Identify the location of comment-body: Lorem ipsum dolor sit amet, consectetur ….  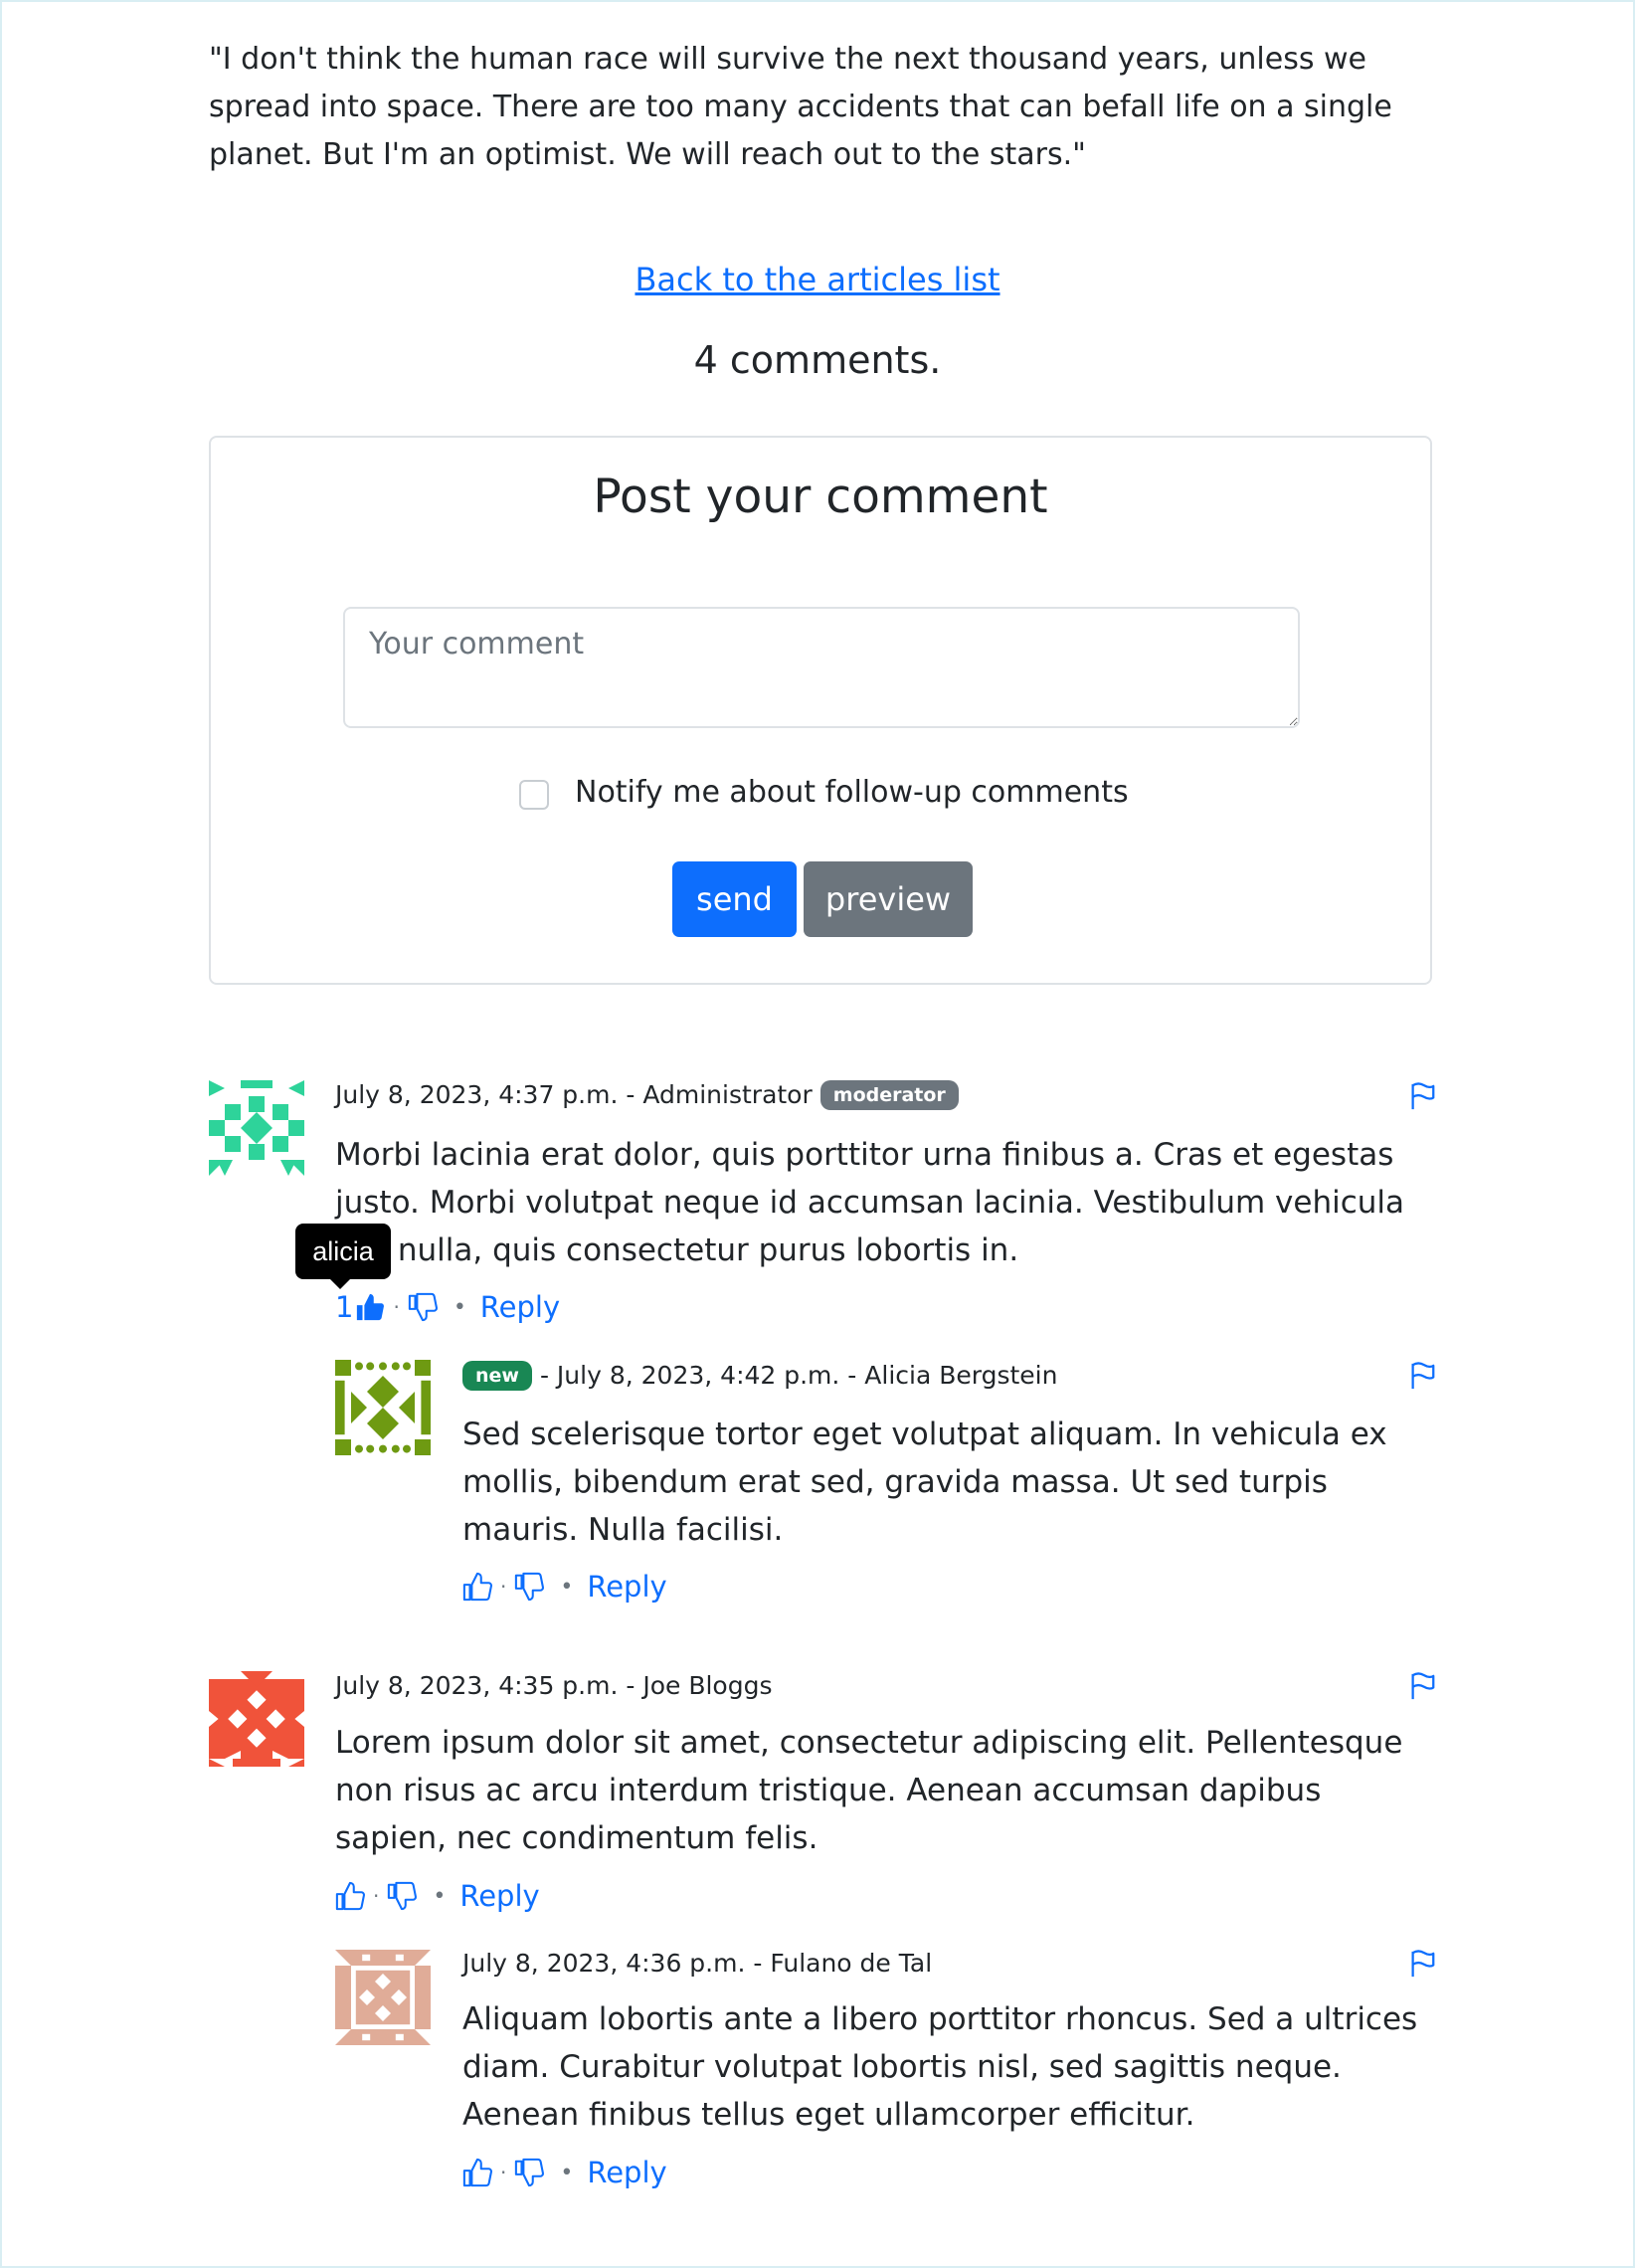
(869, 1791).